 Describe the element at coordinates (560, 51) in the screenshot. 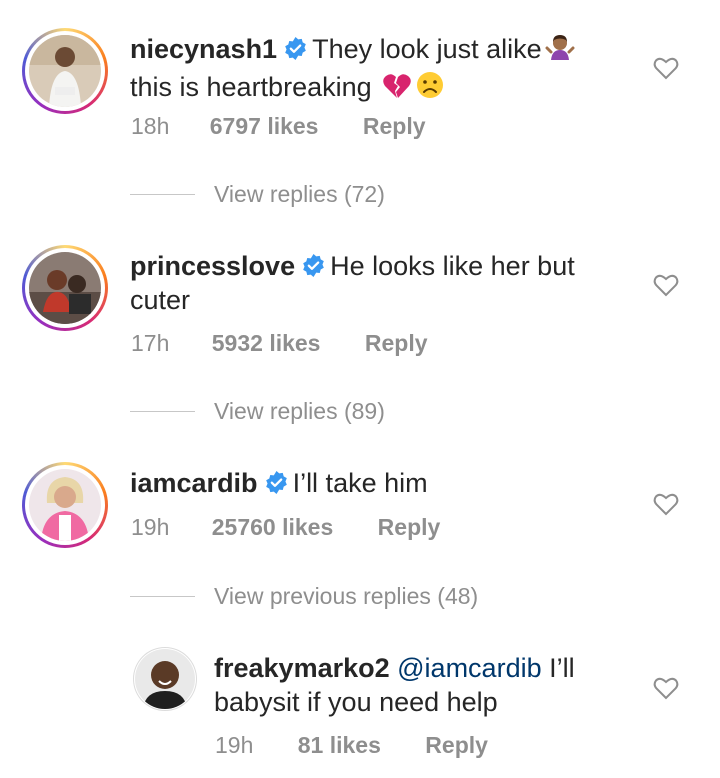

I see `shrug-emoji` at that location.